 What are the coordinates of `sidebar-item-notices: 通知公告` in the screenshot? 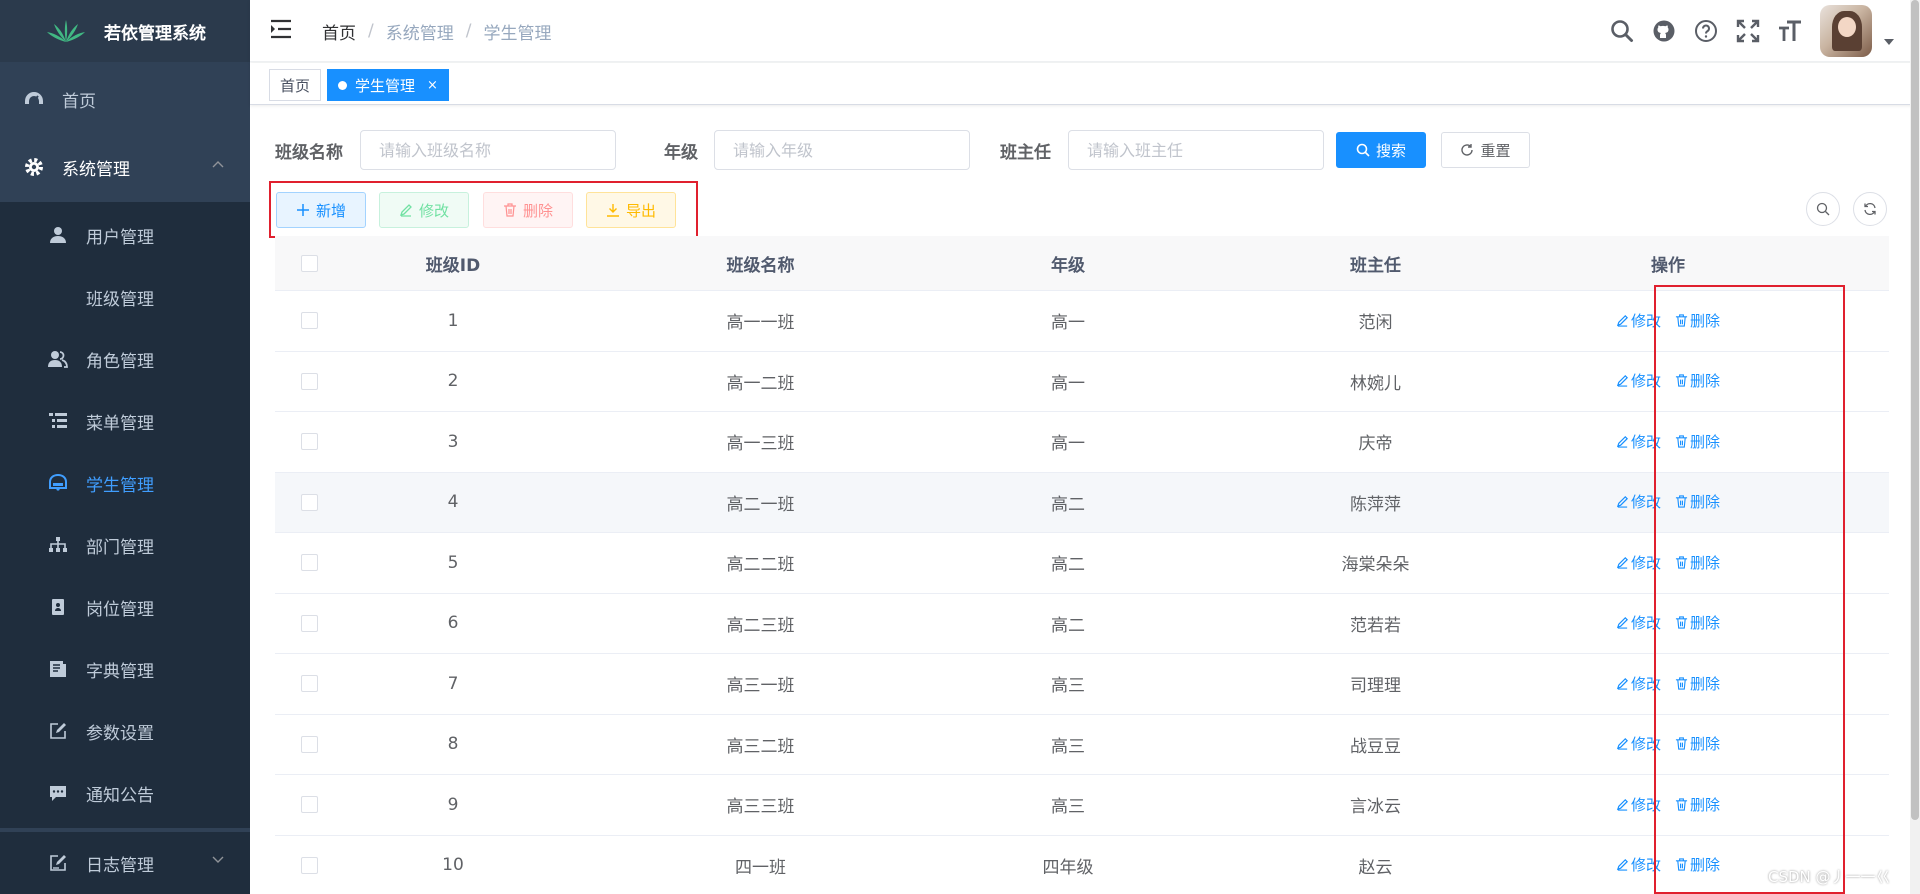 It's located at (125, 793).